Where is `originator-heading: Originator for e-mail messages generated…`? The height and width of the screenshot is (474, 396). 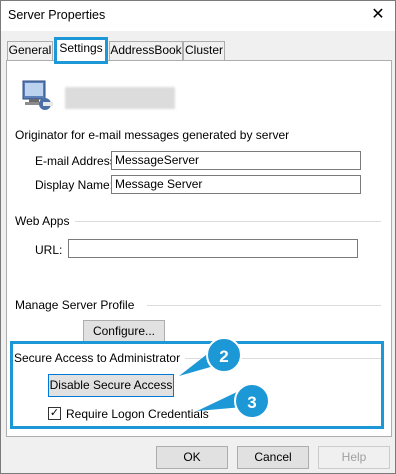
originator-heading: Originator for e-mail messages generated… is located at coordinates (154, 135).